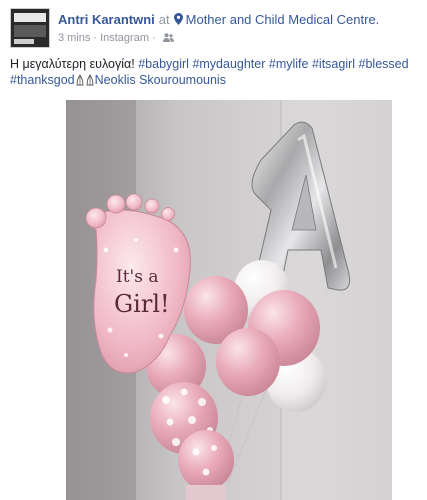 The image size is (427, 500). What do you see at coordinates (160, 80) in the screenshot?
I see `tagged-person-link: Neoklis Skouroumounis` at bounding box center [160, 80].